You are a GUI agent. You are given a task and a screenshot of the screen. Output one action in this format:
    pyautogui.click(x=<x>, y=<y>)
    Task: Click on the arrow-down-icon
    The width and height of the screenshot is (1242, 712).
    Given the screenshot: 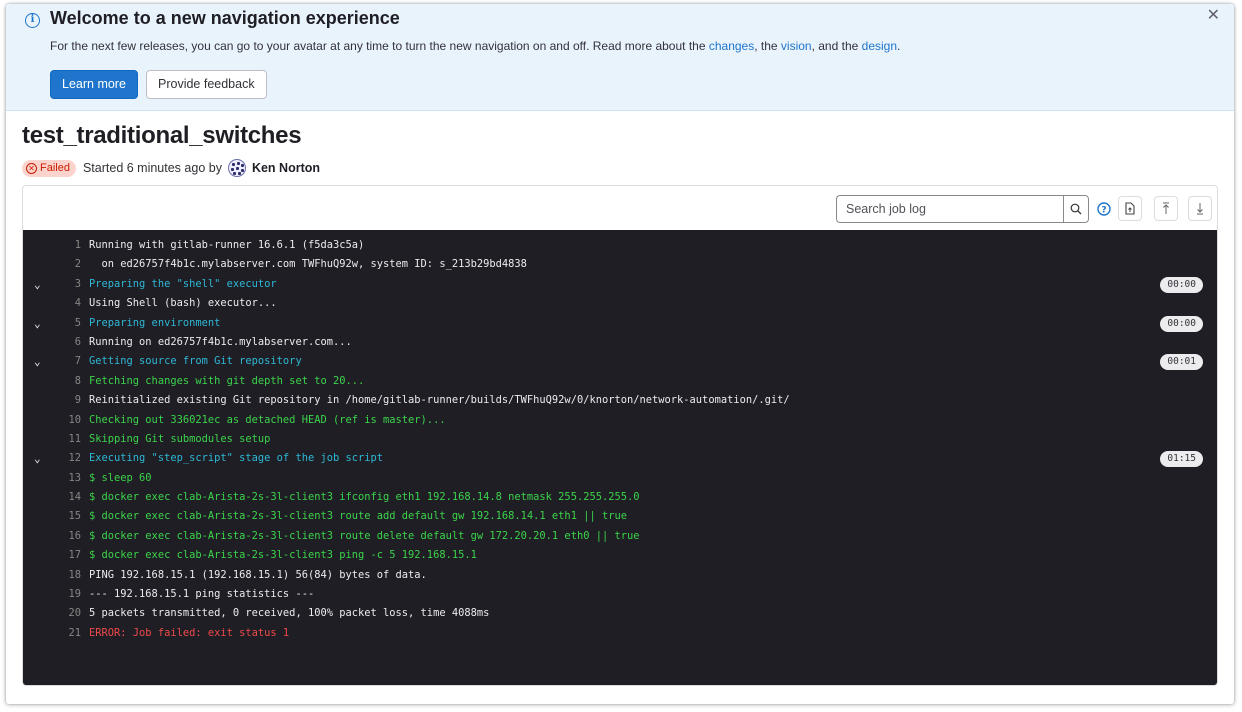 What is the action you would take?
    pyautogui.click(x=1200, y=209)
    